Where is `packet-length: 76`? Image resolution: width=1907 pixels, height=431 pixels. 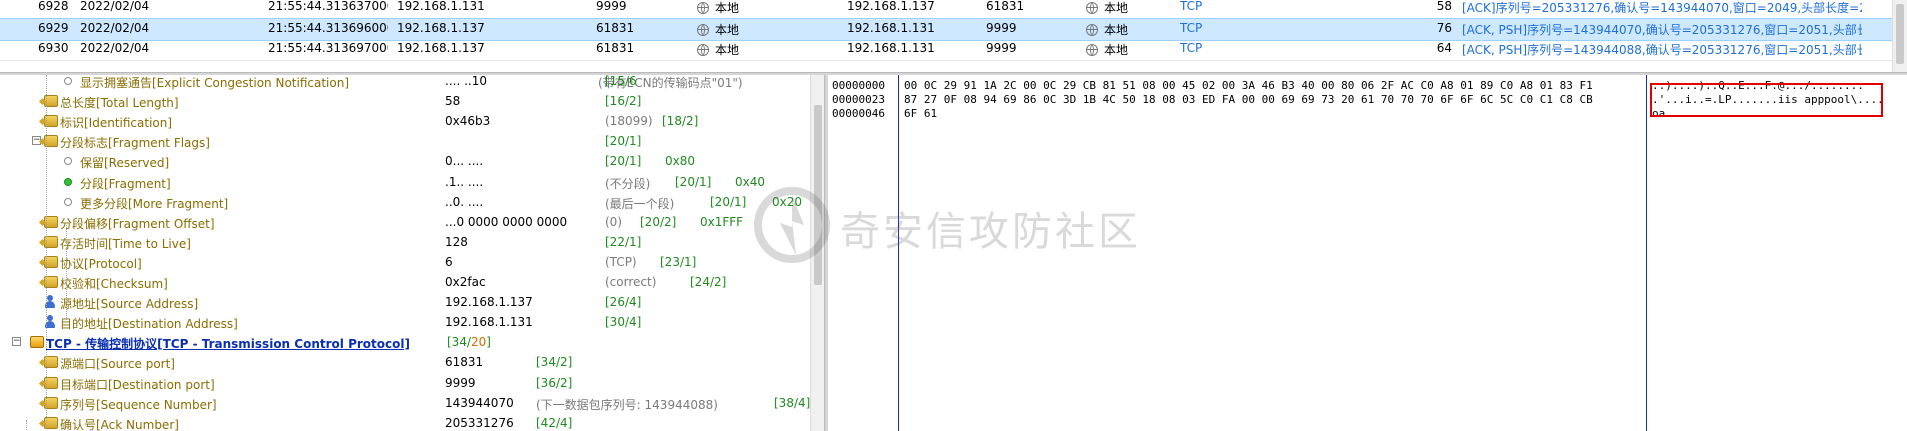 packet-length: 76 is located at coordinates (1416, 28).